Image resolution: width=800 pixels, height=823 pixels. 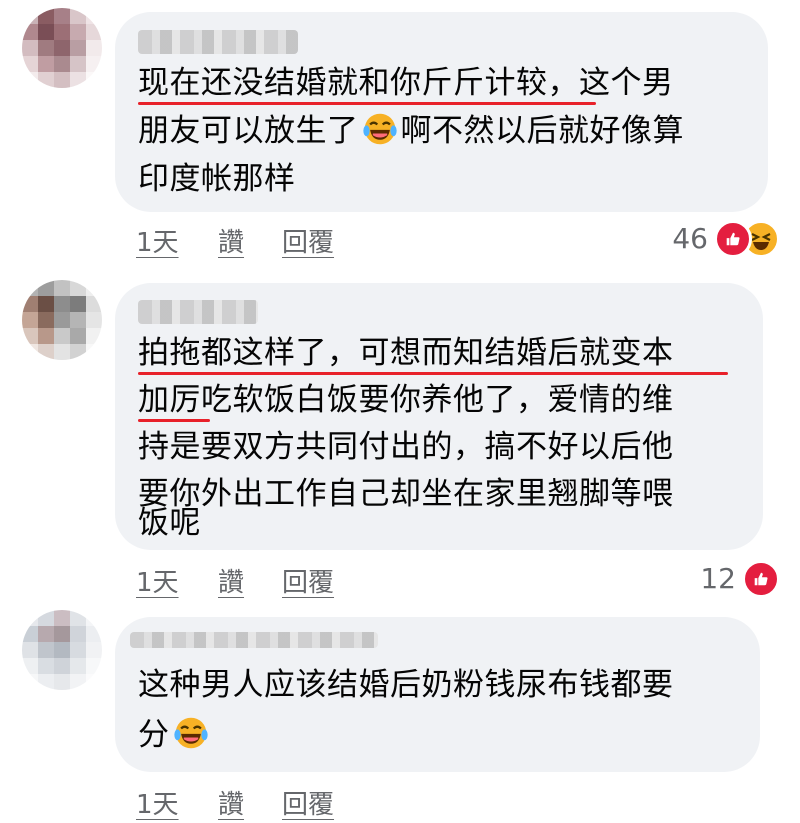 What do you see at coordinates (406, 685) in the screenshot?
I see `comment-text-line: 这种男人应该结婚后奶粉钱尿布钱都要` at bounding box center [406, 685].